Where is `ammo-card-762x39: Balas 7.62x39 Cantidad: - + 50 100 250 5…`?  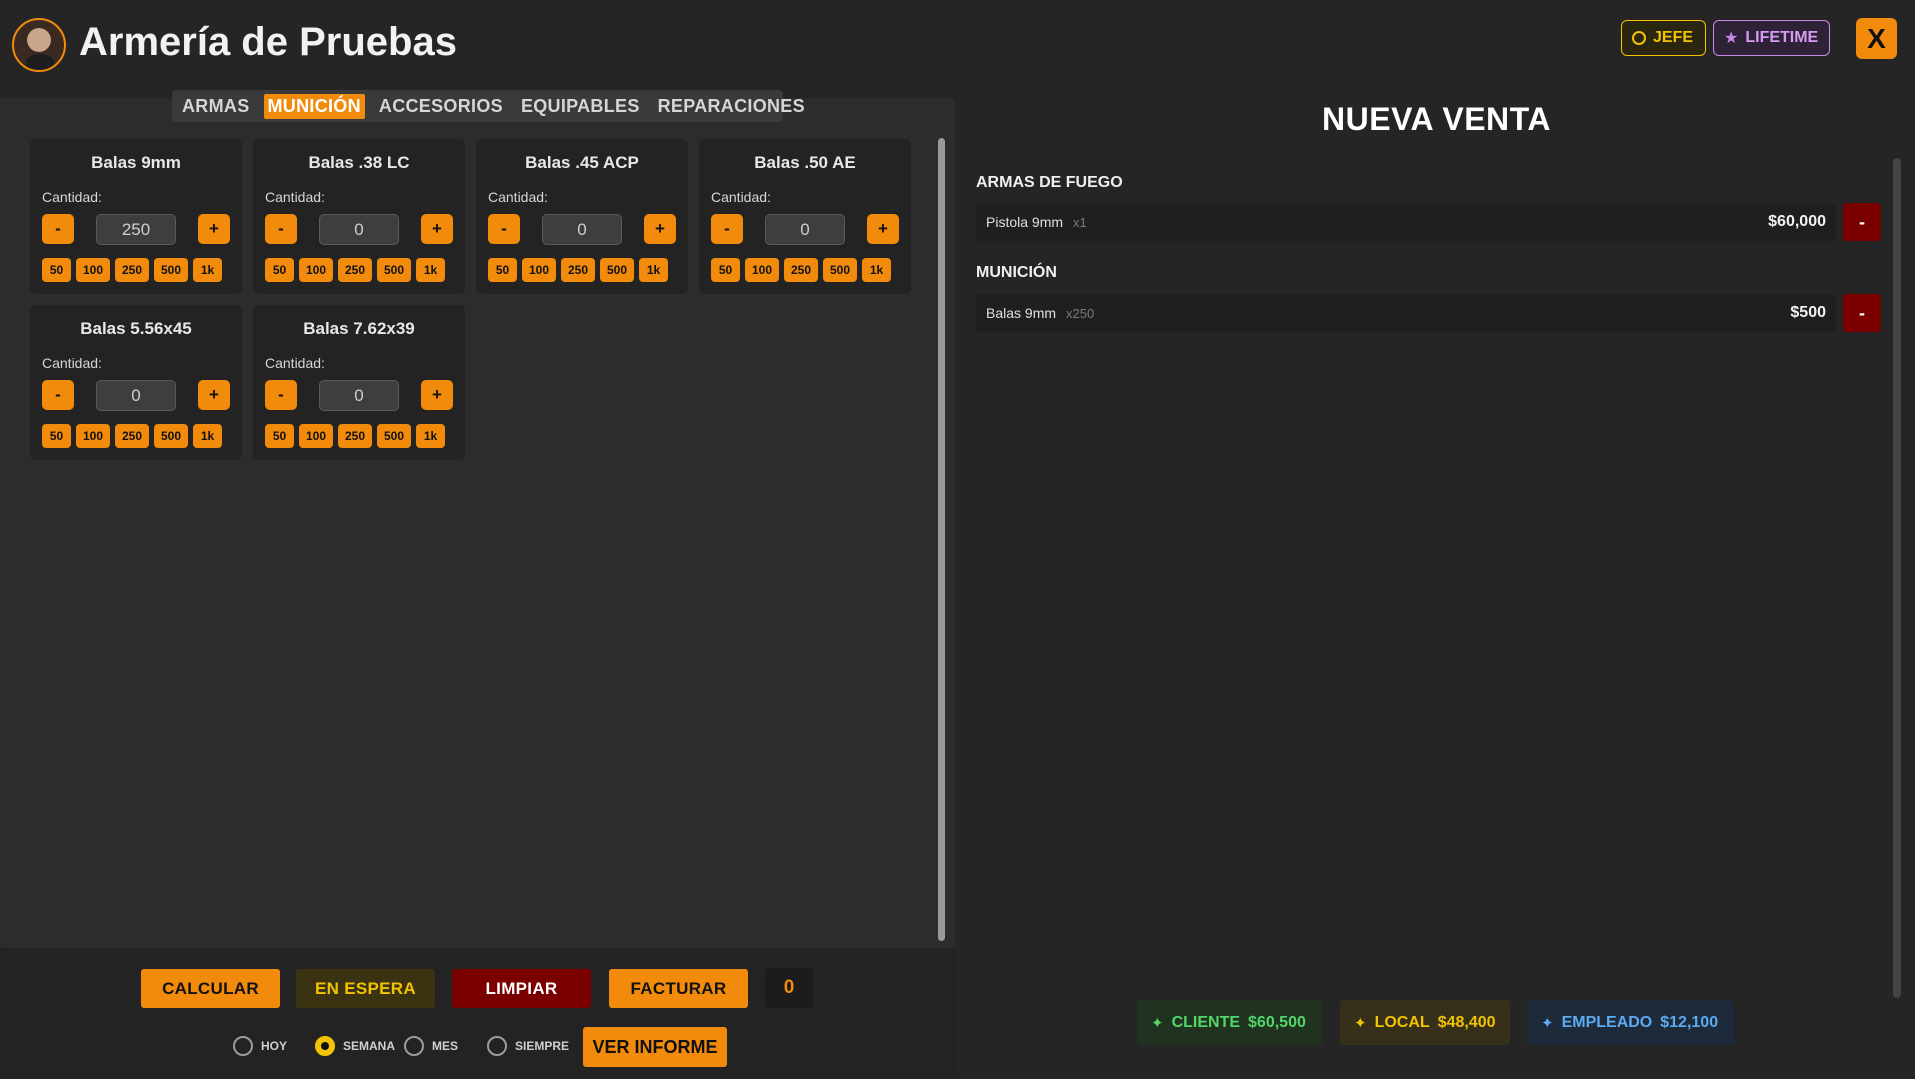
ammo-card-762x39: Balas 7.62x39 Cantidad: - + 50 100 250 5… is located at coordinates (359, 382).